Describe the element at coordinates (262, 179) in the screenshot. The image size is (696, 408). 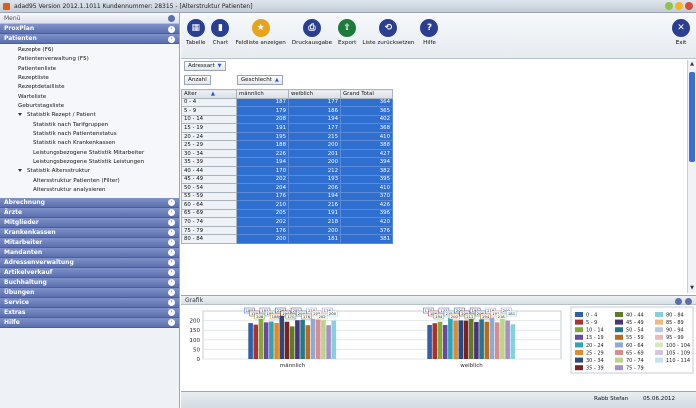
I see `table-cell: 202` at that location.